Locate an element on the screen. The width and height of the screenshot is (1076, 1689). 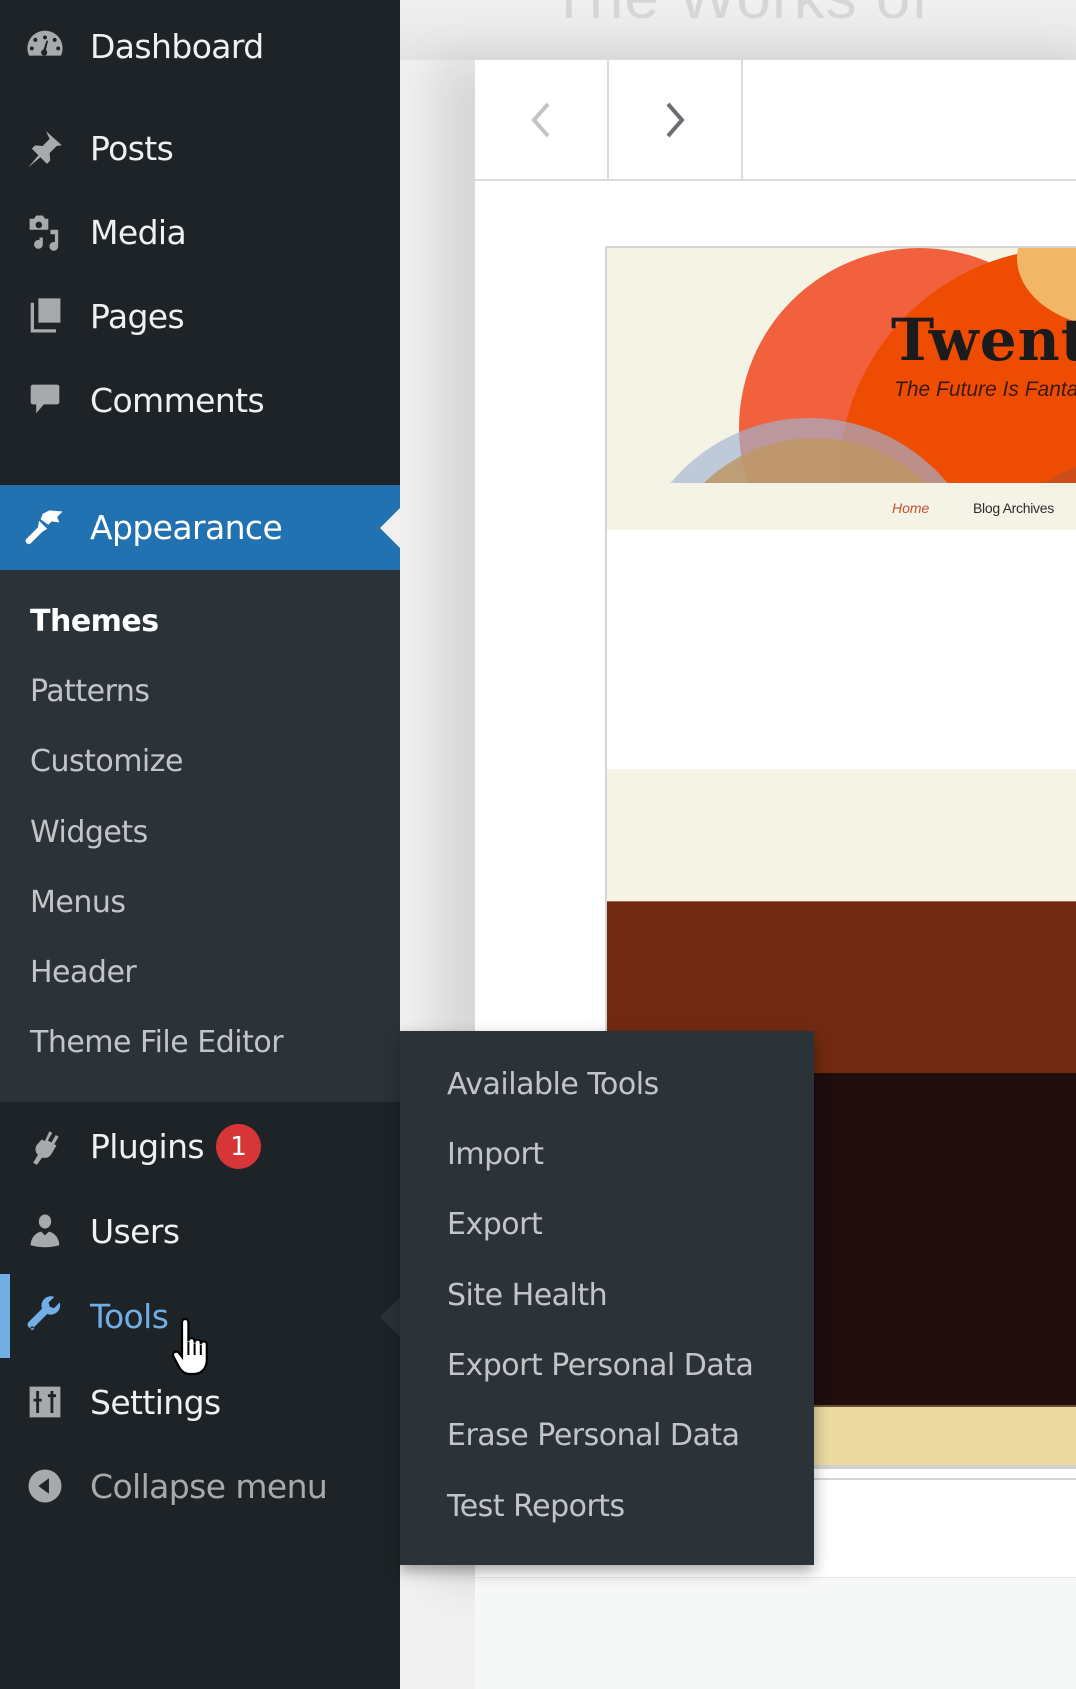
next-theme-button is located at coordinates (676, 119).